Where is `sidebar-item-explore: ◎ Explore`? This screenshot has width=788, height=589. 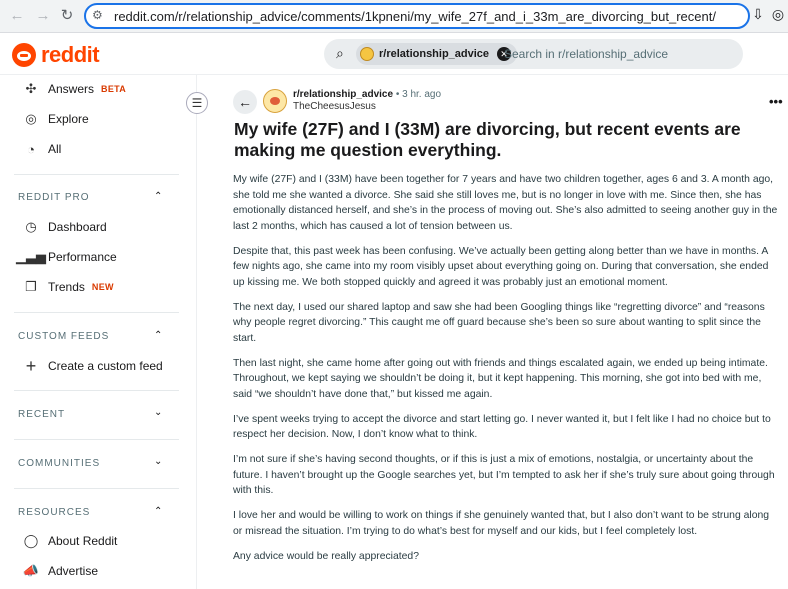
sidebar-item-explore: ◎ Explore is located at coordinates (55, 119).